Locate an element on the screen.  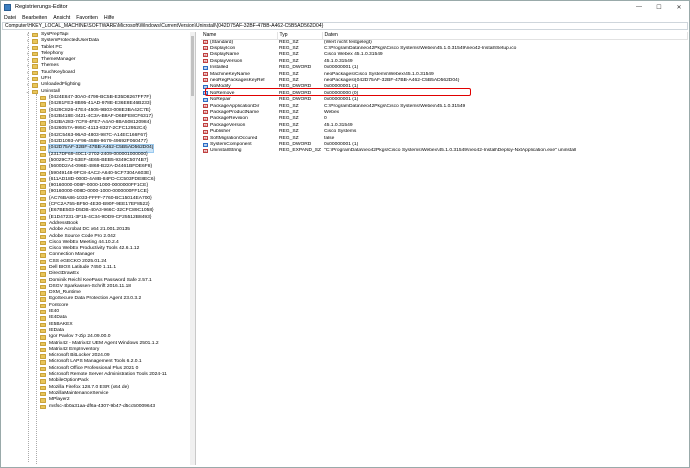
menu-file: Datei is located at coordinates (10, 18).